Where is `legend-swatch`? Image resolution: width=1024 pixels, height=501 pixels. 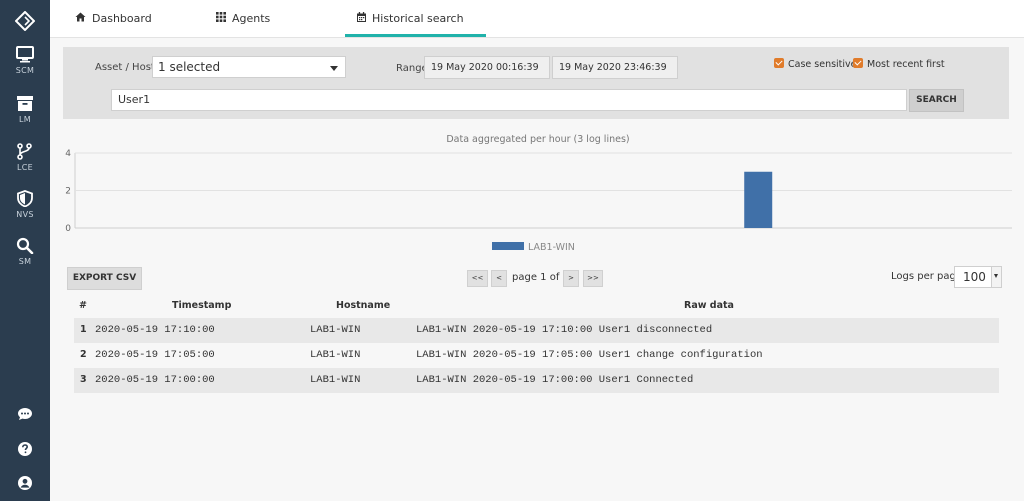
legend-swatch is located at coordinates (508, 246).